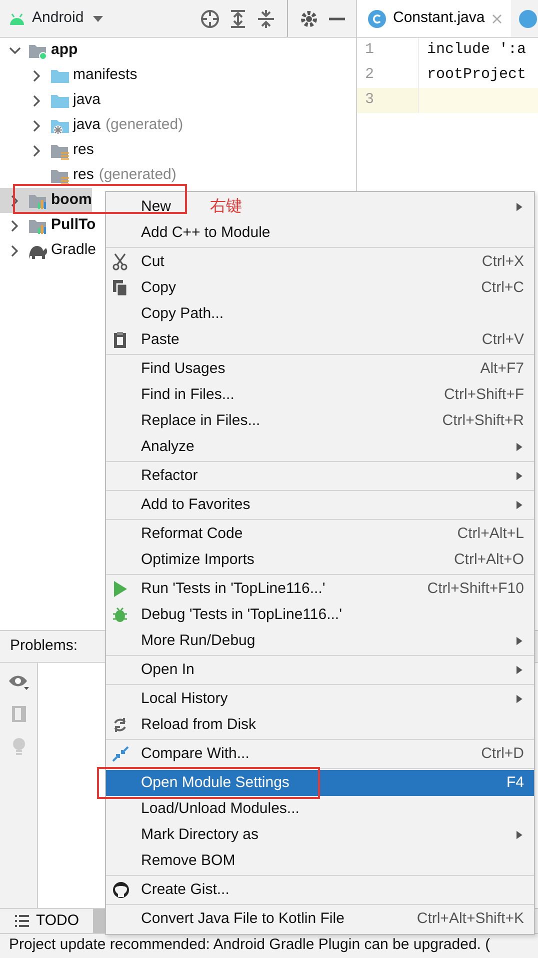 The height and width of the screenshot is (958, 538). What do you see at coordinates (484, 394) in the screenshot?
I see `shortcut-label: Ctrl+Shift+F` at bounding box center [484, 394].